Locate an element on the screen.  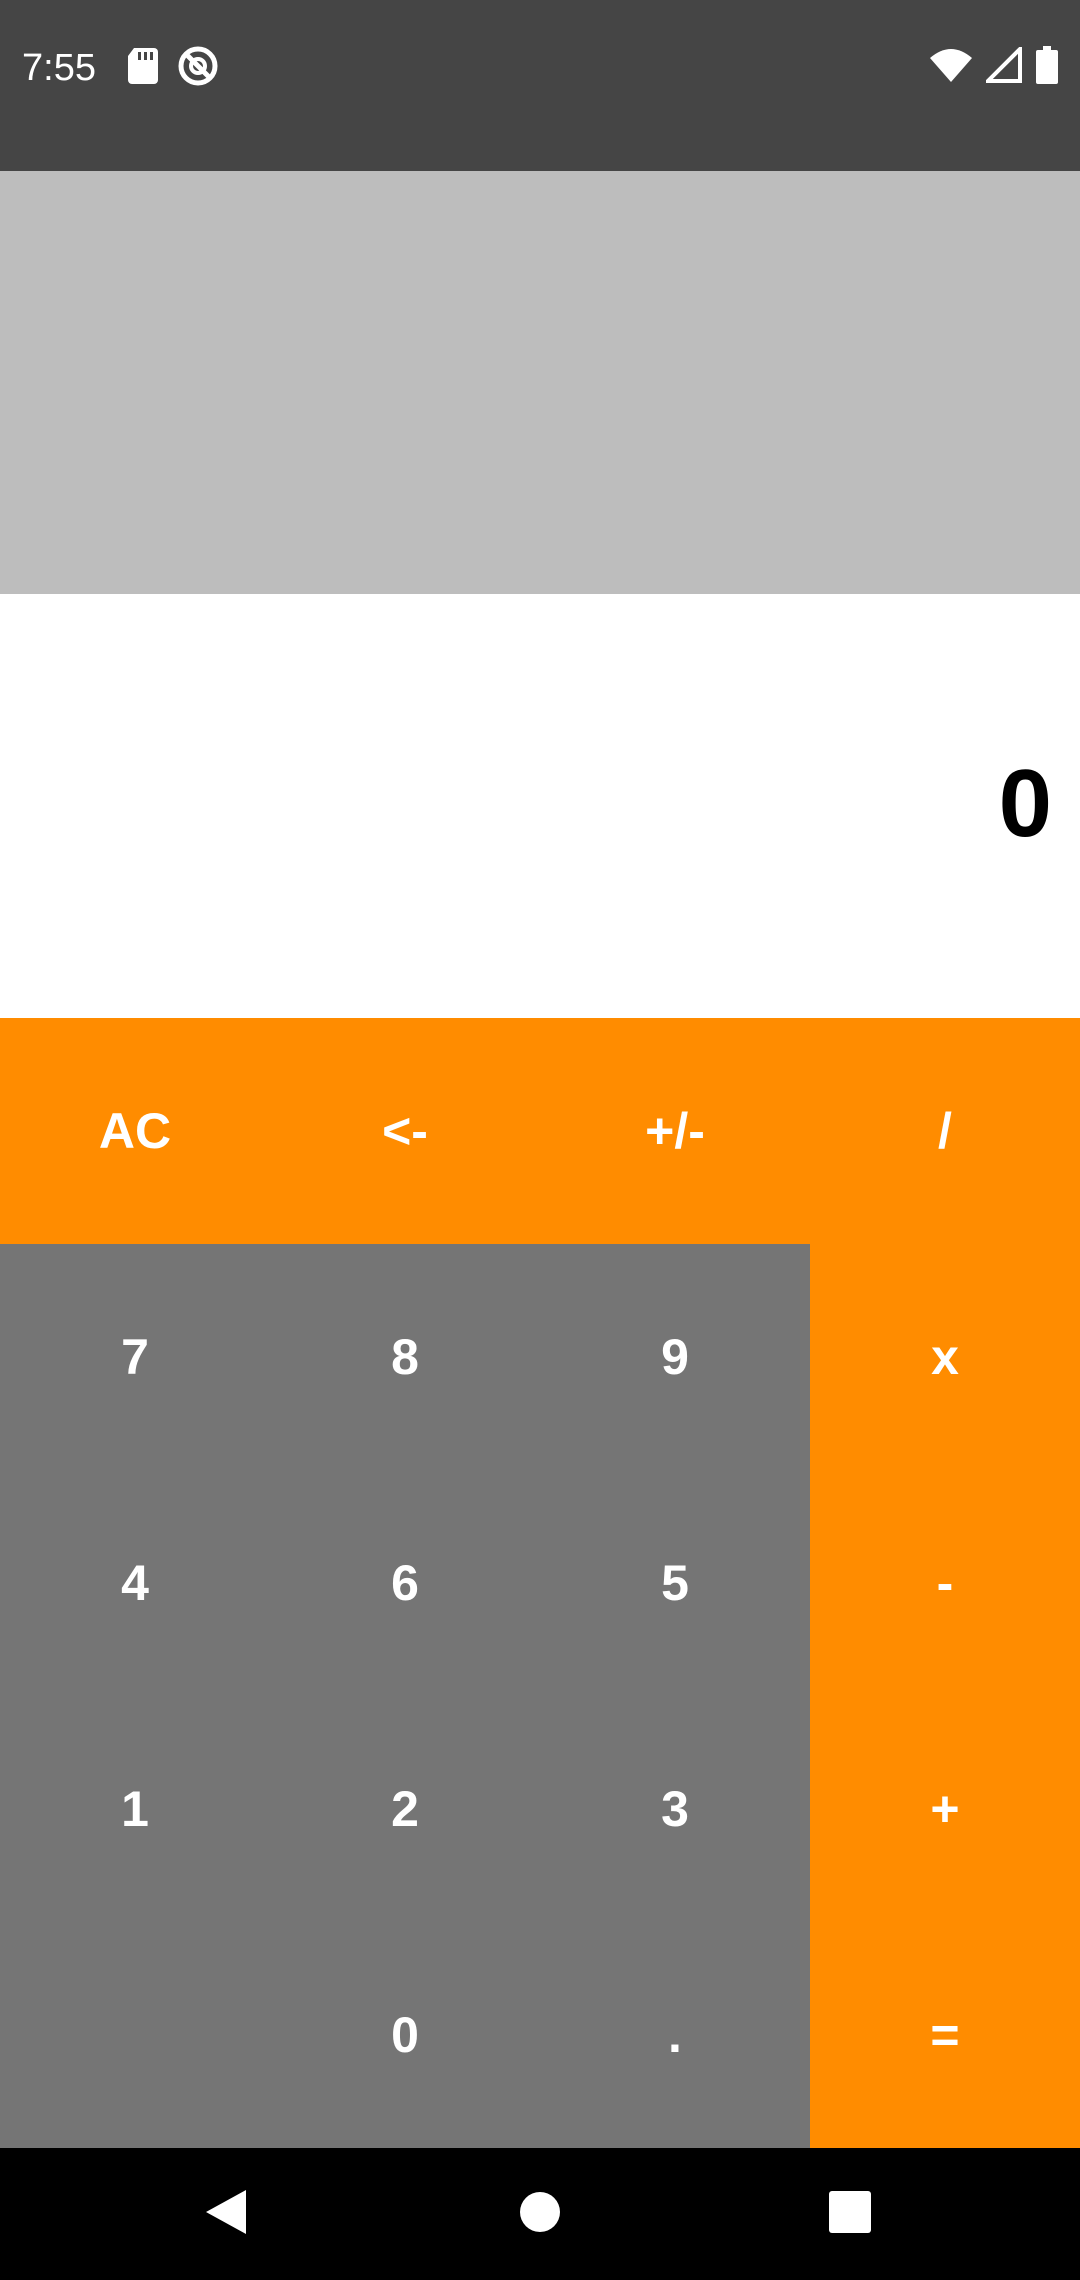
digit-9-button: 9 is located at coordinates (675, 1357).